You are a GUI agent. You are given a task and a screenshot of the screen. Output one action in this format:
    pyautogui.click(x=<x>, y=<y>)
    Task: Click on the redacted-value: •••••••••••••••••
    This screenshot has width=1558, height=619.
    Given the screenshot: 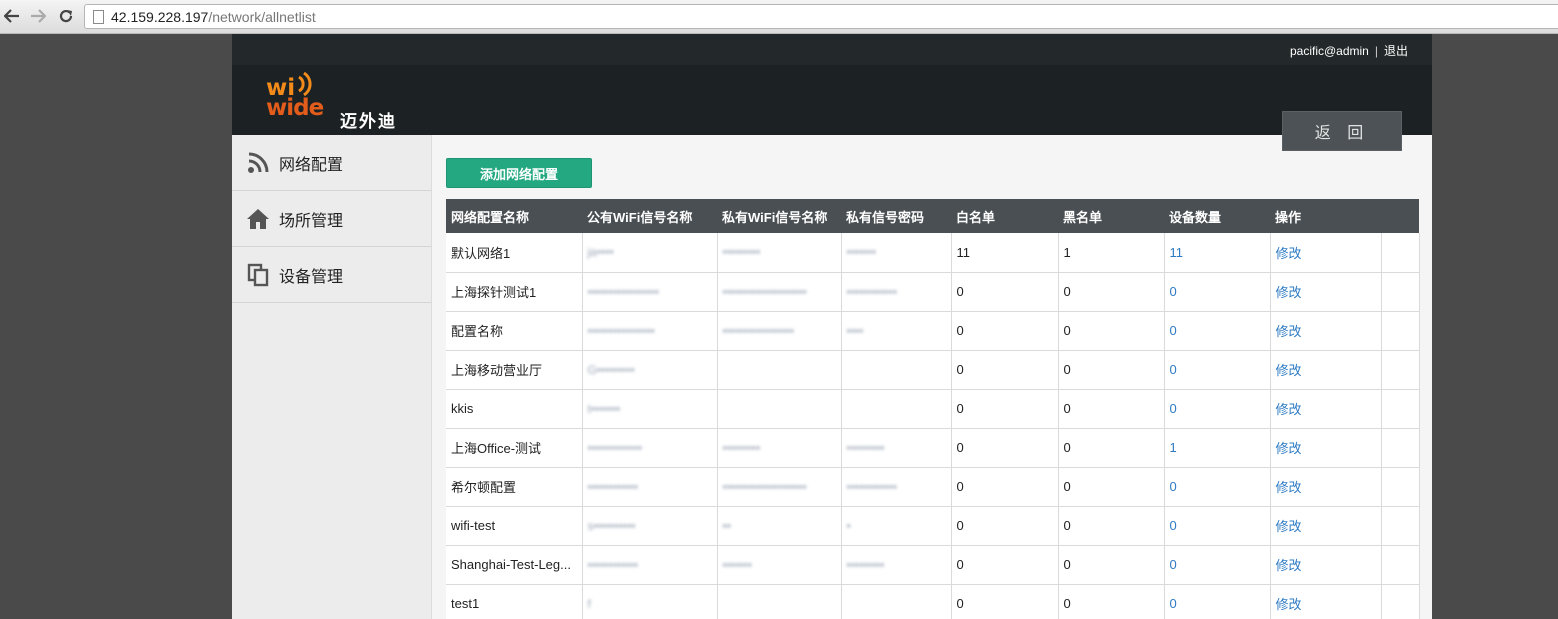 What is the action you would take?
    pyautogui.click(x=623, y=291)
    